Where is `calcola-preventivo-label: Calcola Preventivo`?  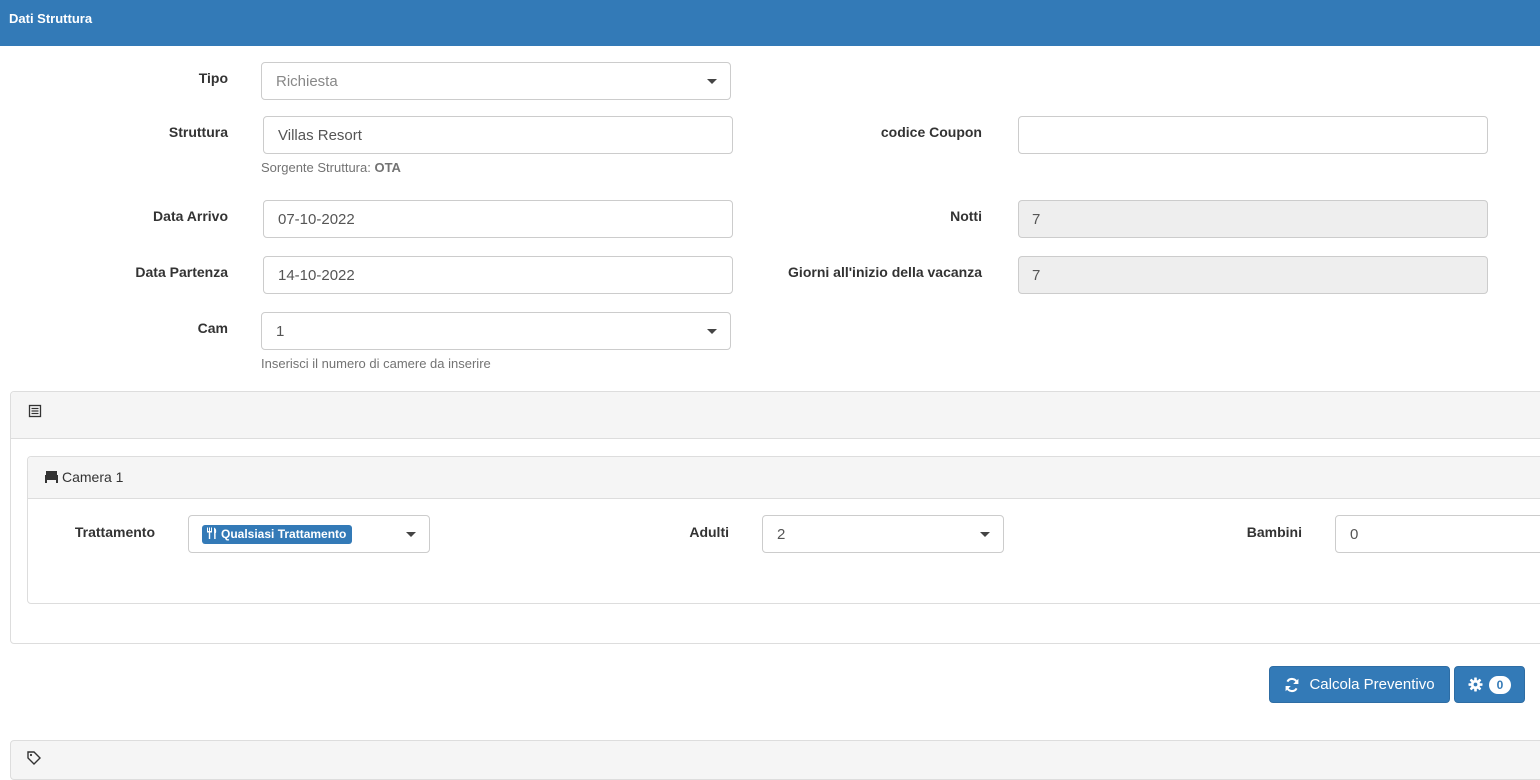 calcola-preventivo-label: Calcola Preventivo is located at coordinates (1372, 684).